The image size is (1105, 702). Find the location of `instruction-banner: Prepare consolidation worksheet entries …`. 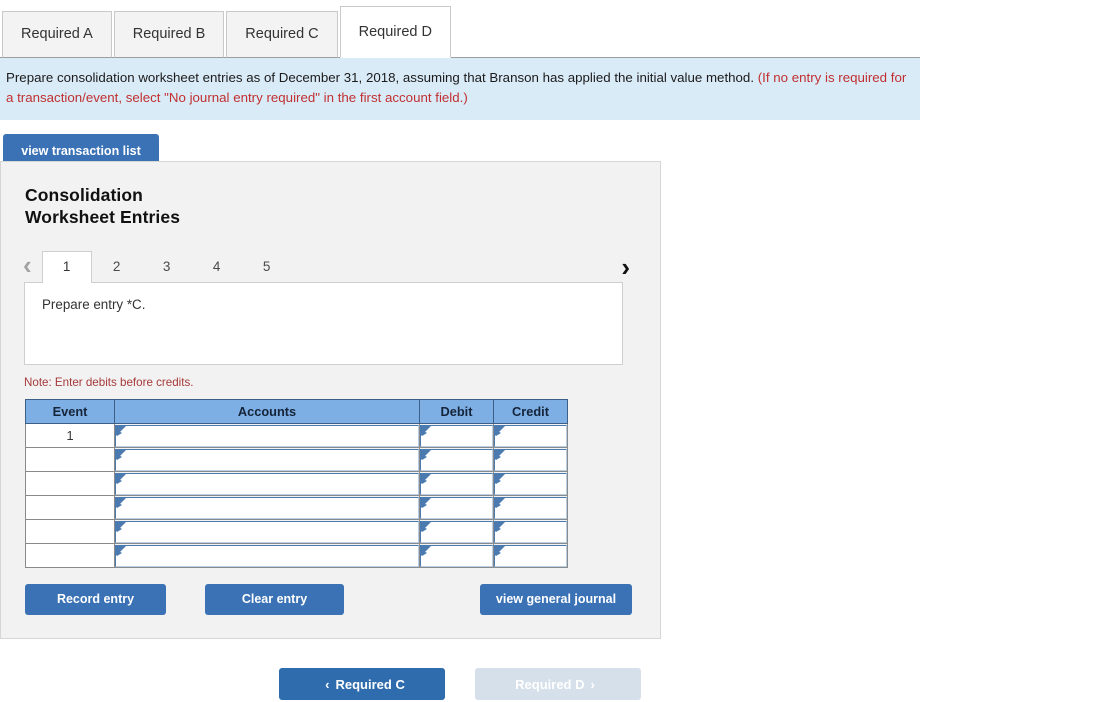

instruction-banner: Prepare consolidation worksheet entries … is located at coordinates (460, 89).